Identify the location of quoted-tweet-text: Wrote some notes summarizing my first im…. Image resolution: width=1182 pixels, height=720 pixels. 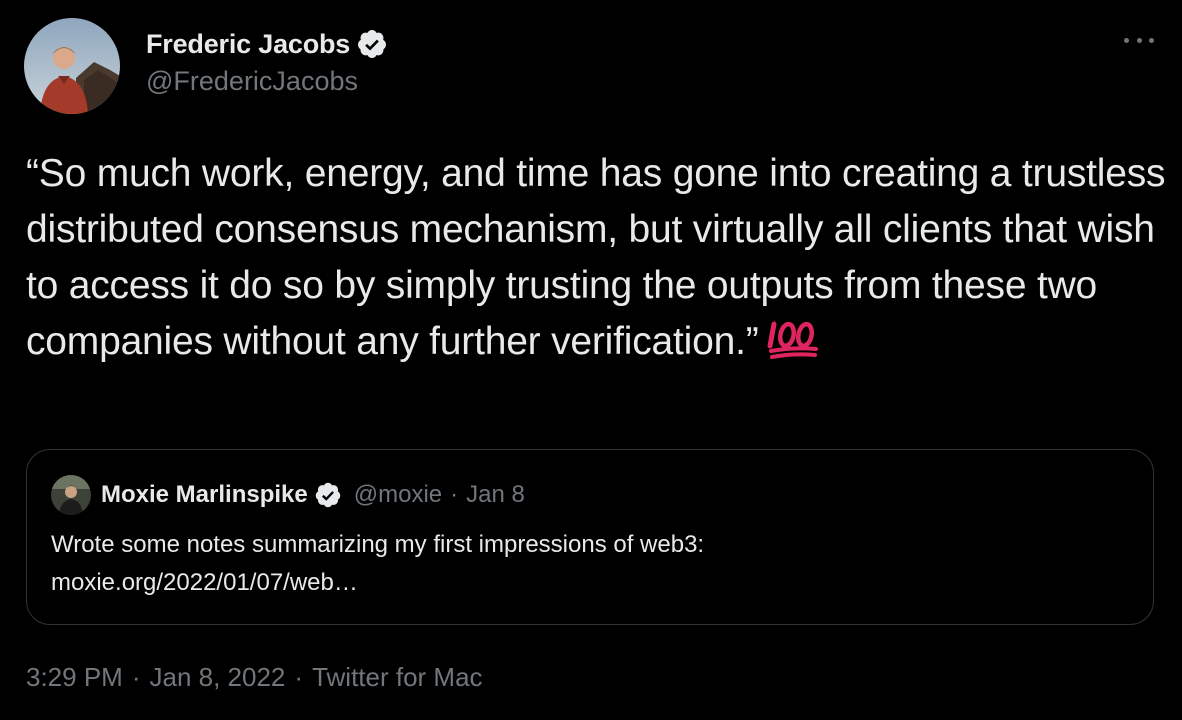
(377, 564).